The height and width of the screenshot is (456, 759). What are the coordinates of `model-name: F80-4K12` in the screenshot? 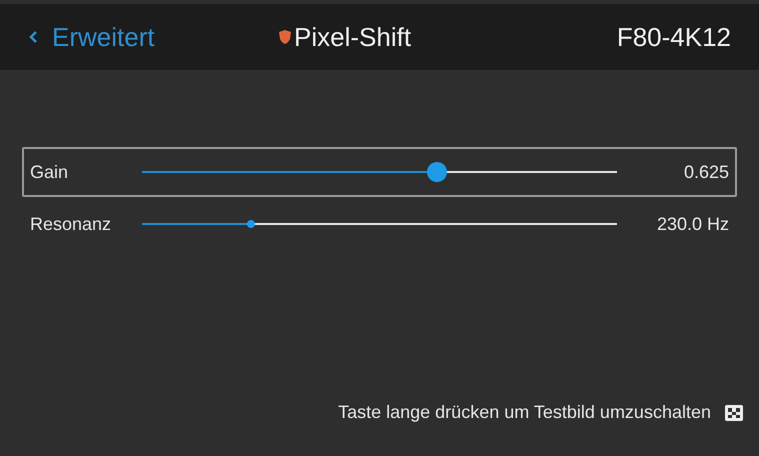 It's located at (673, 37).